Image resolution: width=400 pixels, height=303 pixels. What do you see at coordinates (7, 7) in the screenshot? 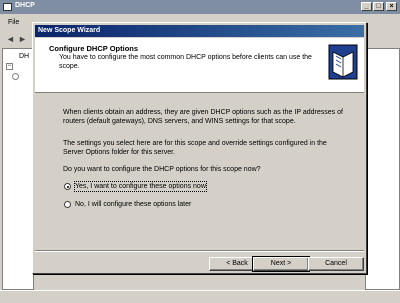
I see `dhcp-app-icon` at bounding box center [7, 7].